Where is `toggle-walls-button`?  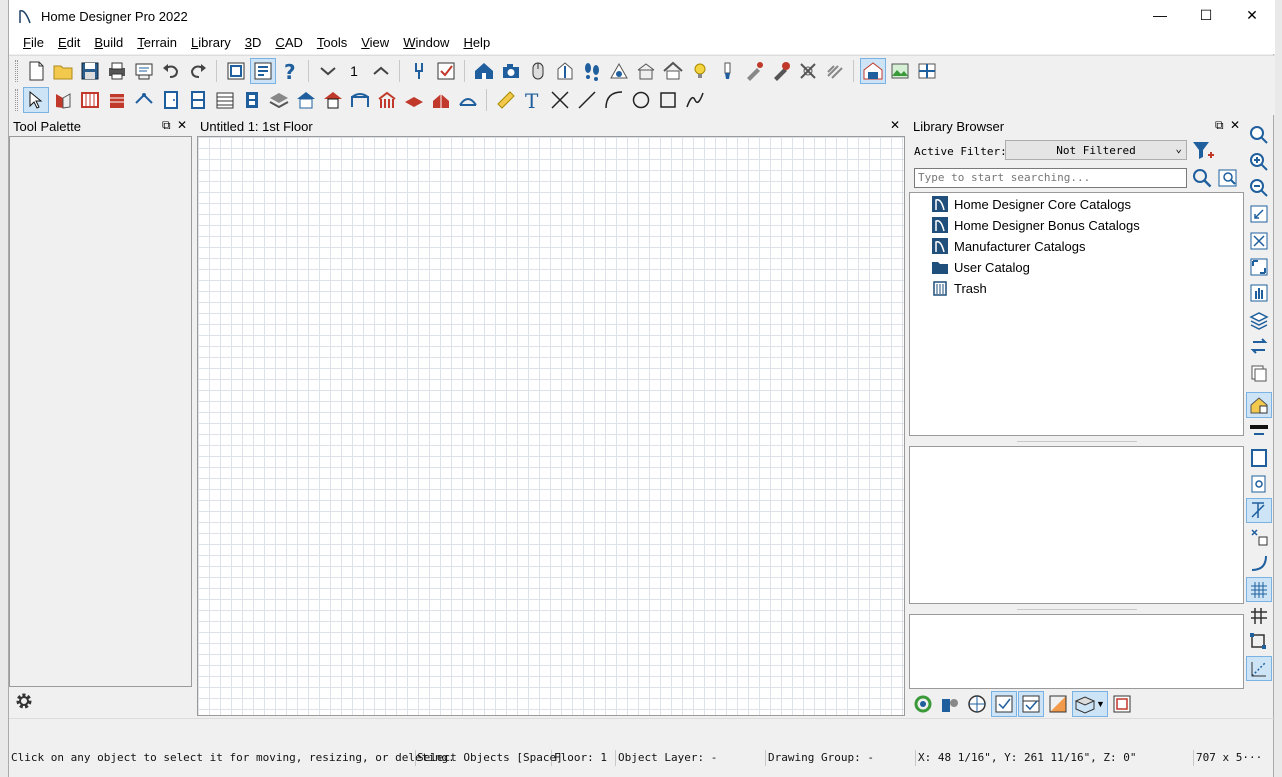 toggle-walls-button is located at coordinates (1259, 431).